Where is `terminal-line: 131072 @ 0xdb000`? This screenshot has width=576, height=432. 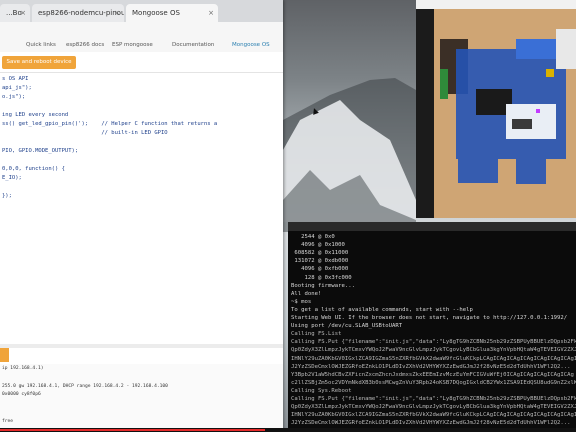
terminal-line: 131072 @ 0xdb000 is located at coordinates (320, 261).